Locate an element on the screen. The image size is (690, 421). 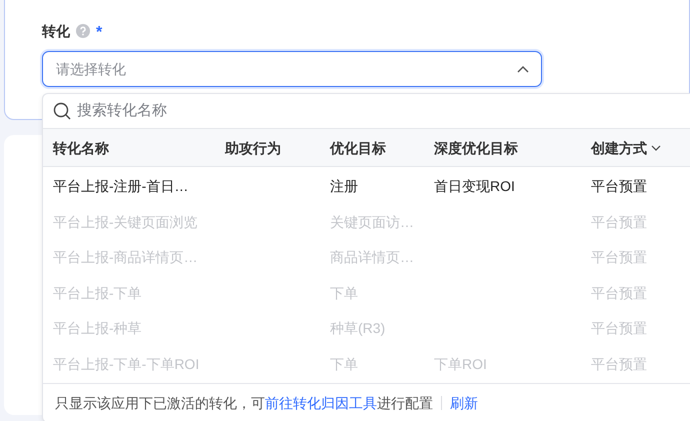
select-field: 请选择转化 is located at coordinates (292, 69).